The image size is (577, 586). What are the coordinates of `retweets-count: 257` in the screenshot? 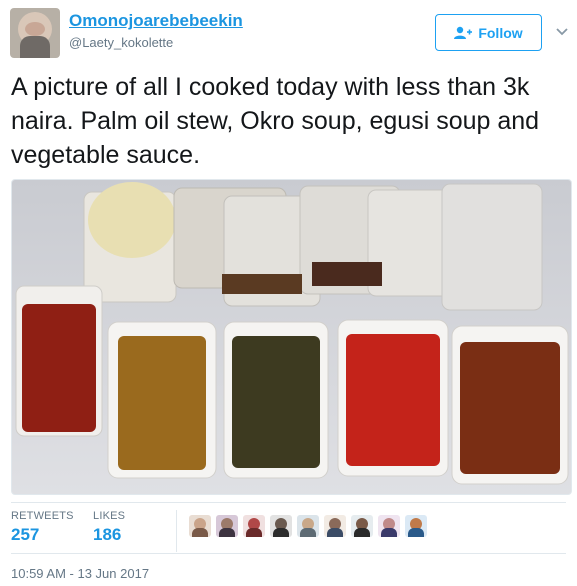 It's located at (25, 534).